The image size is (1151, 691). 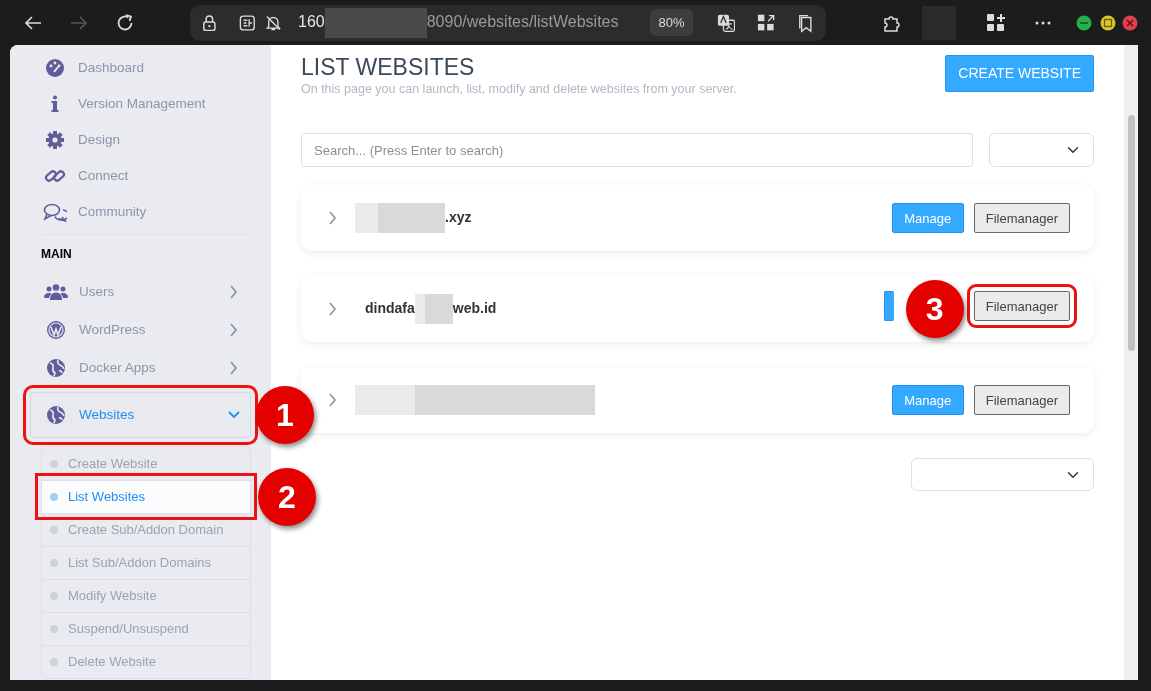 I want to click on zoom-badge: 80%, so click(x=671, y=22).